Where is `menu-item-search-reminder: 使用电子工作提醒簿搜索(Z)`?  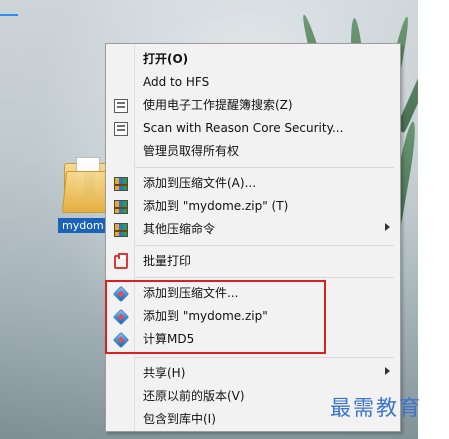
menu-item-search-reminder: 使用电子工作提醒簿搜索(Z) is located at coordinates (253, 105).